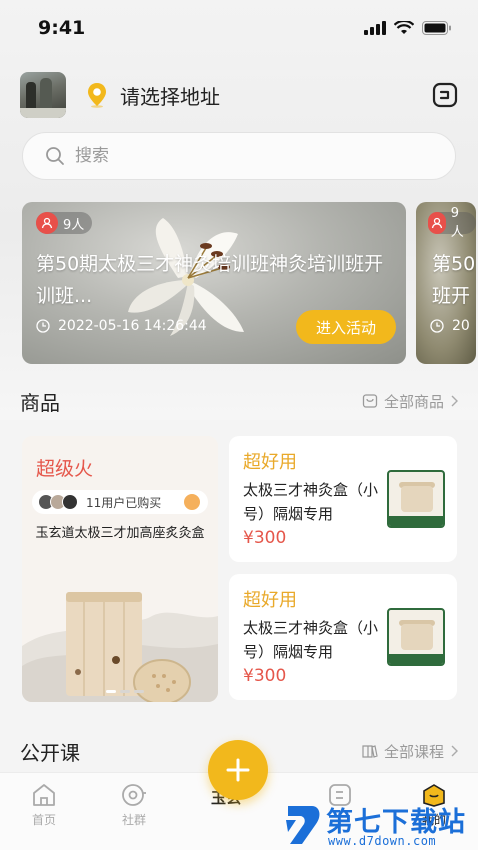  What do you see at coordinates (124, 502) in the screenshot?
I see `buyers-count-text: 11用户已购买` at bounding box center [124, 502].